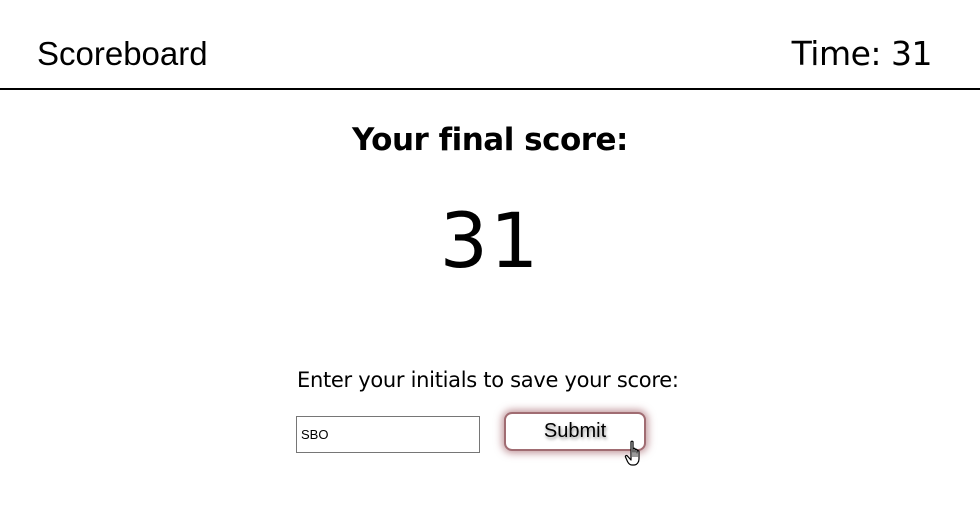  Describe the element at coordinates (490, 140) in the screenshot. I see `final-score-heading: Your final score:` at that location.